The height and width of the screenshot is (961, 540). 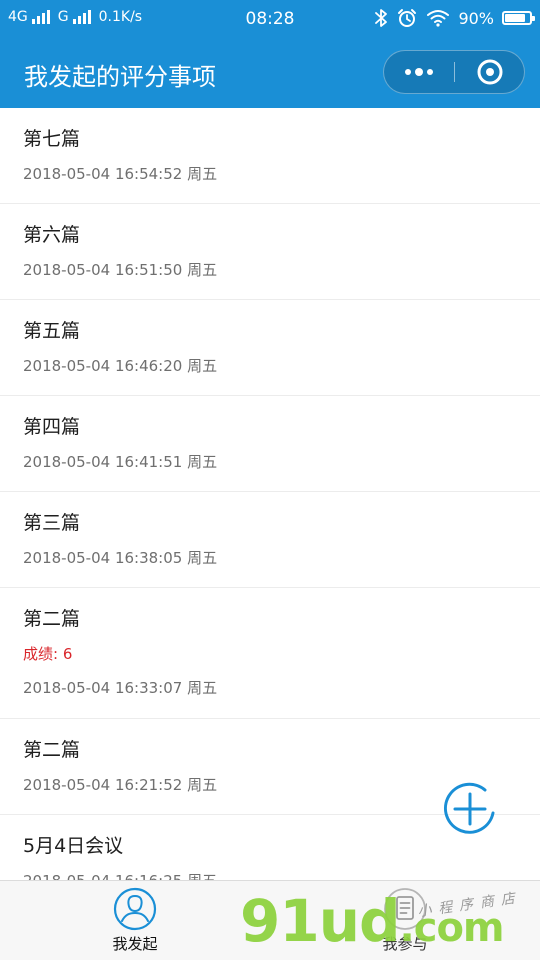 I want to click on alarm-icon, so click(x=407, y=18).